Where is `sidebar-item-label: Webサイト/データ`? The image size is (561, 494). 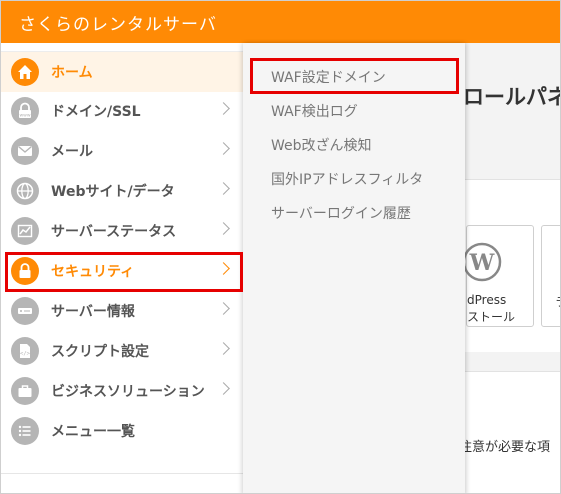
sidebar-item-label: Webサイト/データ is located at coordinates (113, 192).